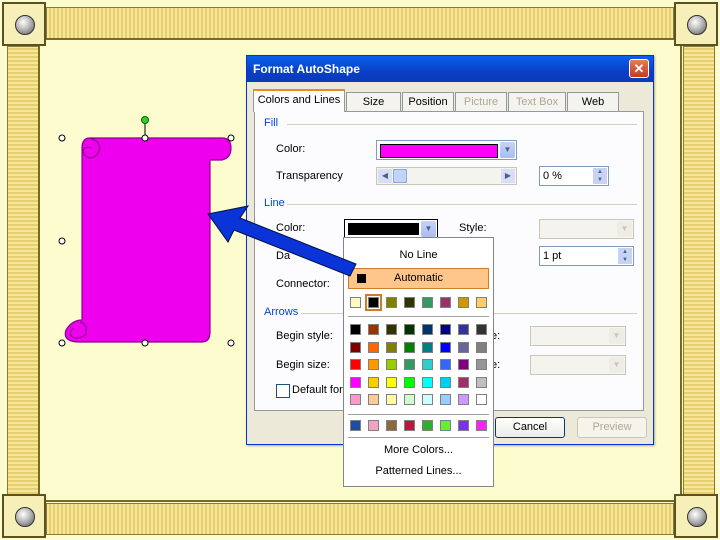  I want to click on rotation-handle, so click(145, 120).